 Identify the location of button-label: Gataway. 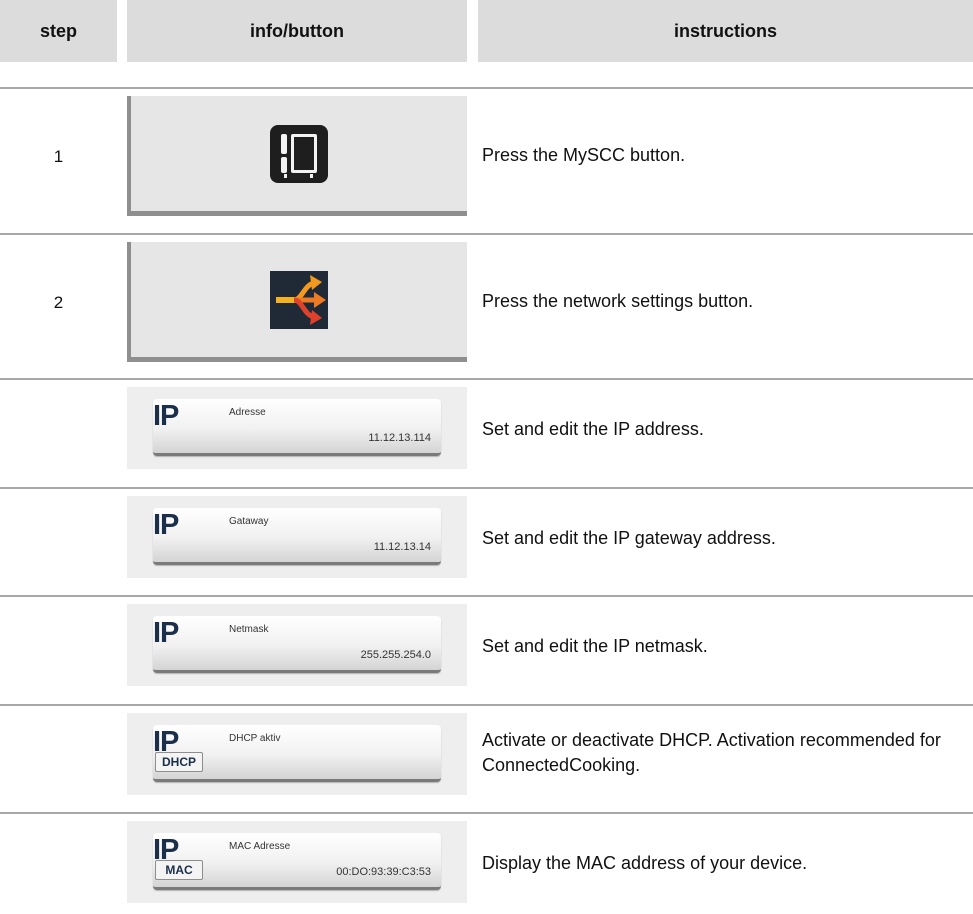
(249, 521).